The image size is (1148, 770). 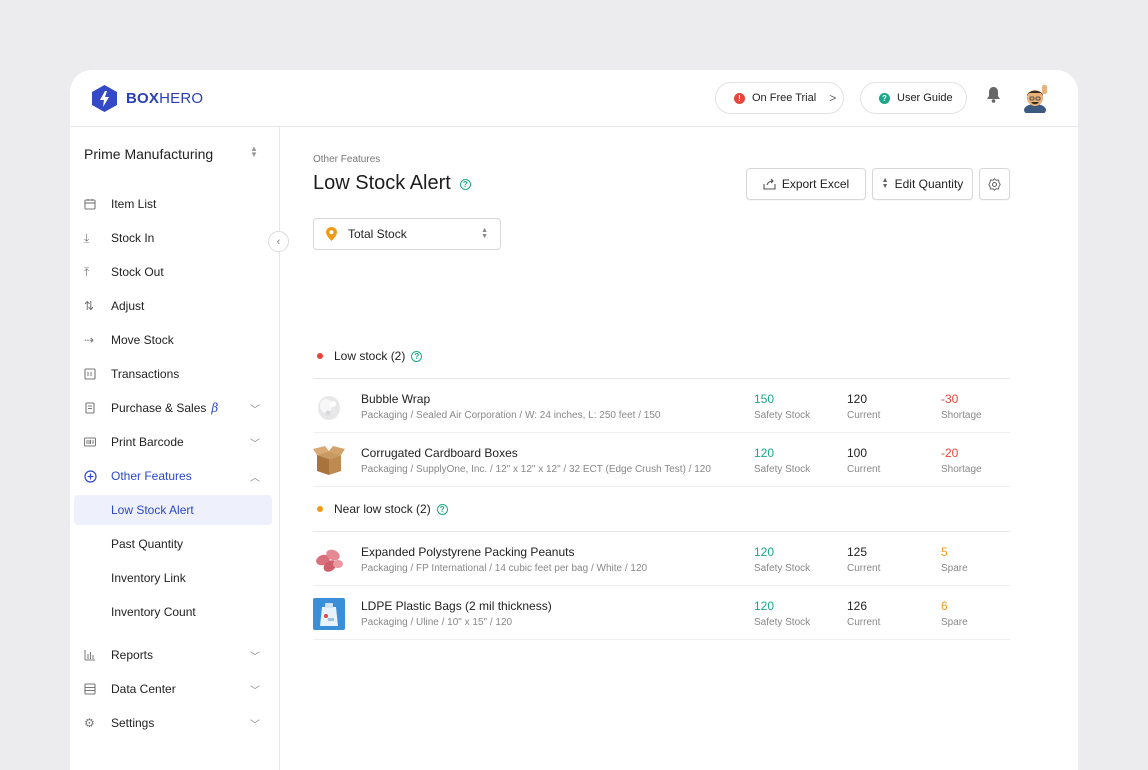 I want to click on beta-badge: β, so click(x=215, y=408).